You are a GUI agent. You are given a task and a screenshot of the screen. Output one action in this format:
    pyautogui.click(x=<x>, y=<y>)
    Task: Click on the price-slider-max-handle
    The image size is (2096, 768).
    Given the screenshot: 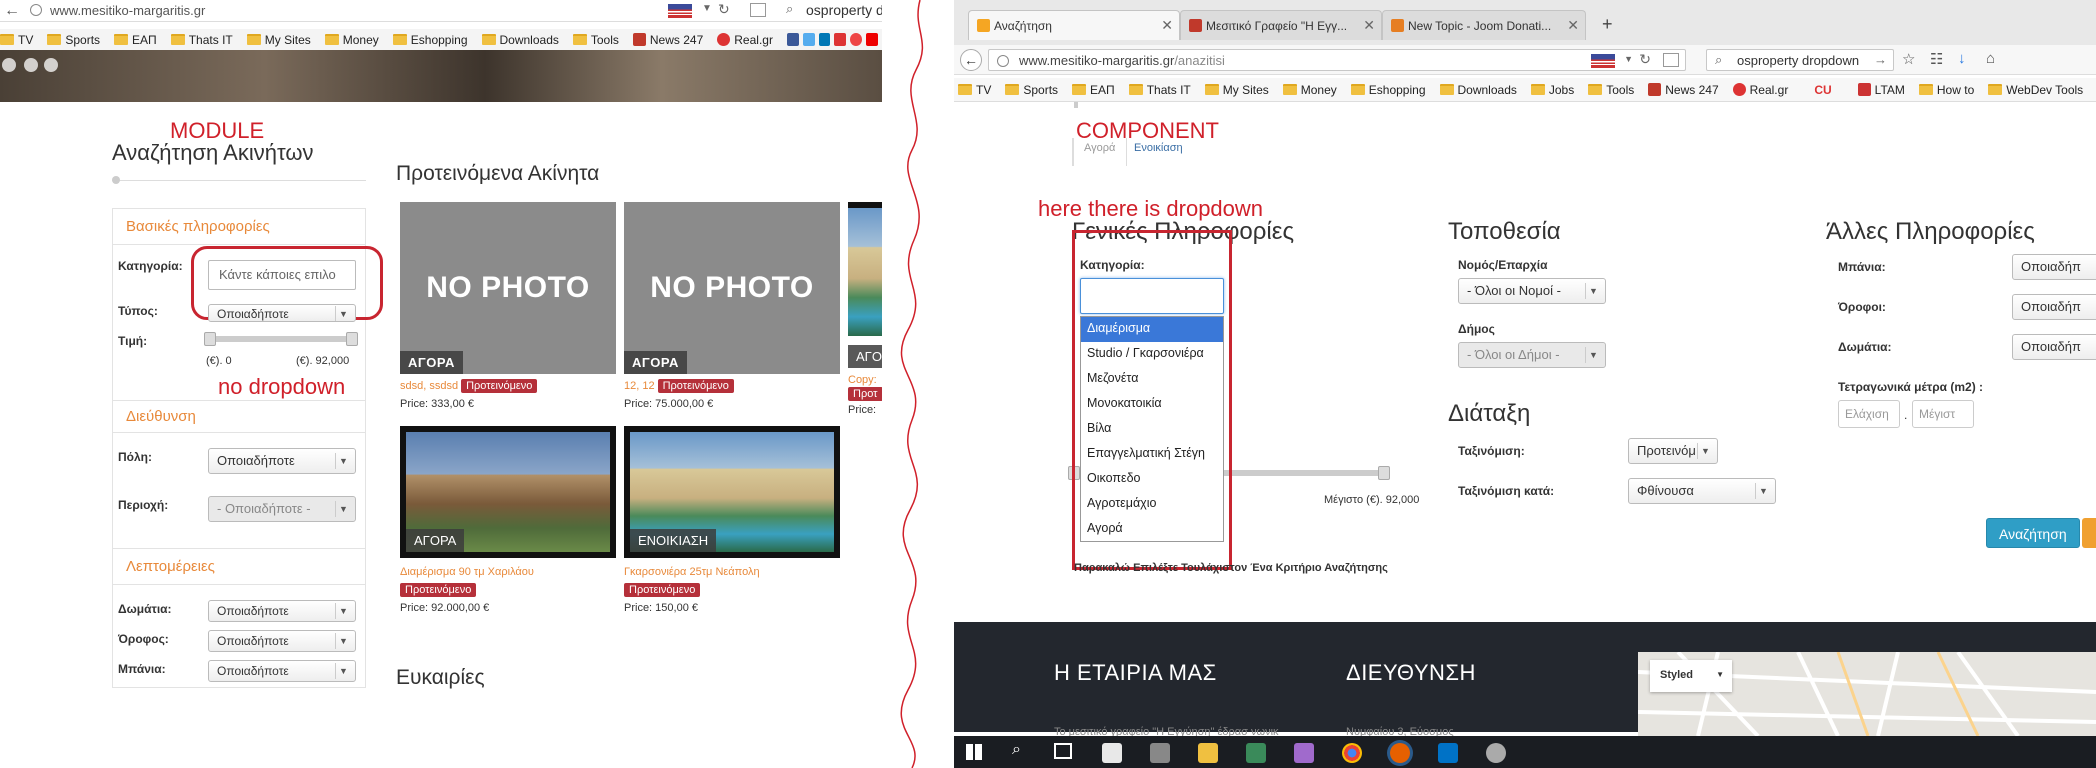 What is the action you would take?
    pyautogui.click(x=352, y=339)
    